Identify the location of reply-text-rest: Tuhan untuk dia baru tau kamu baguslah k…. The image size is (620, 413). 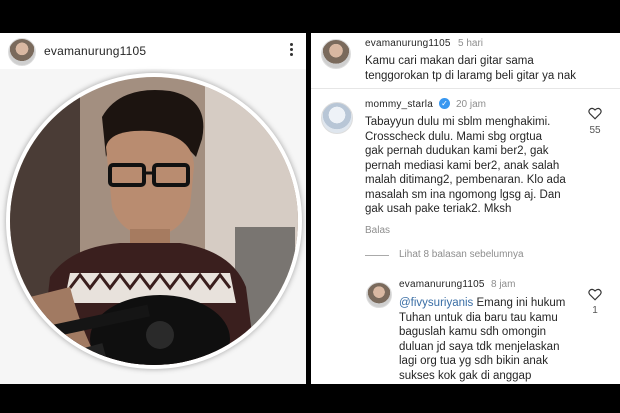
(479, 346).